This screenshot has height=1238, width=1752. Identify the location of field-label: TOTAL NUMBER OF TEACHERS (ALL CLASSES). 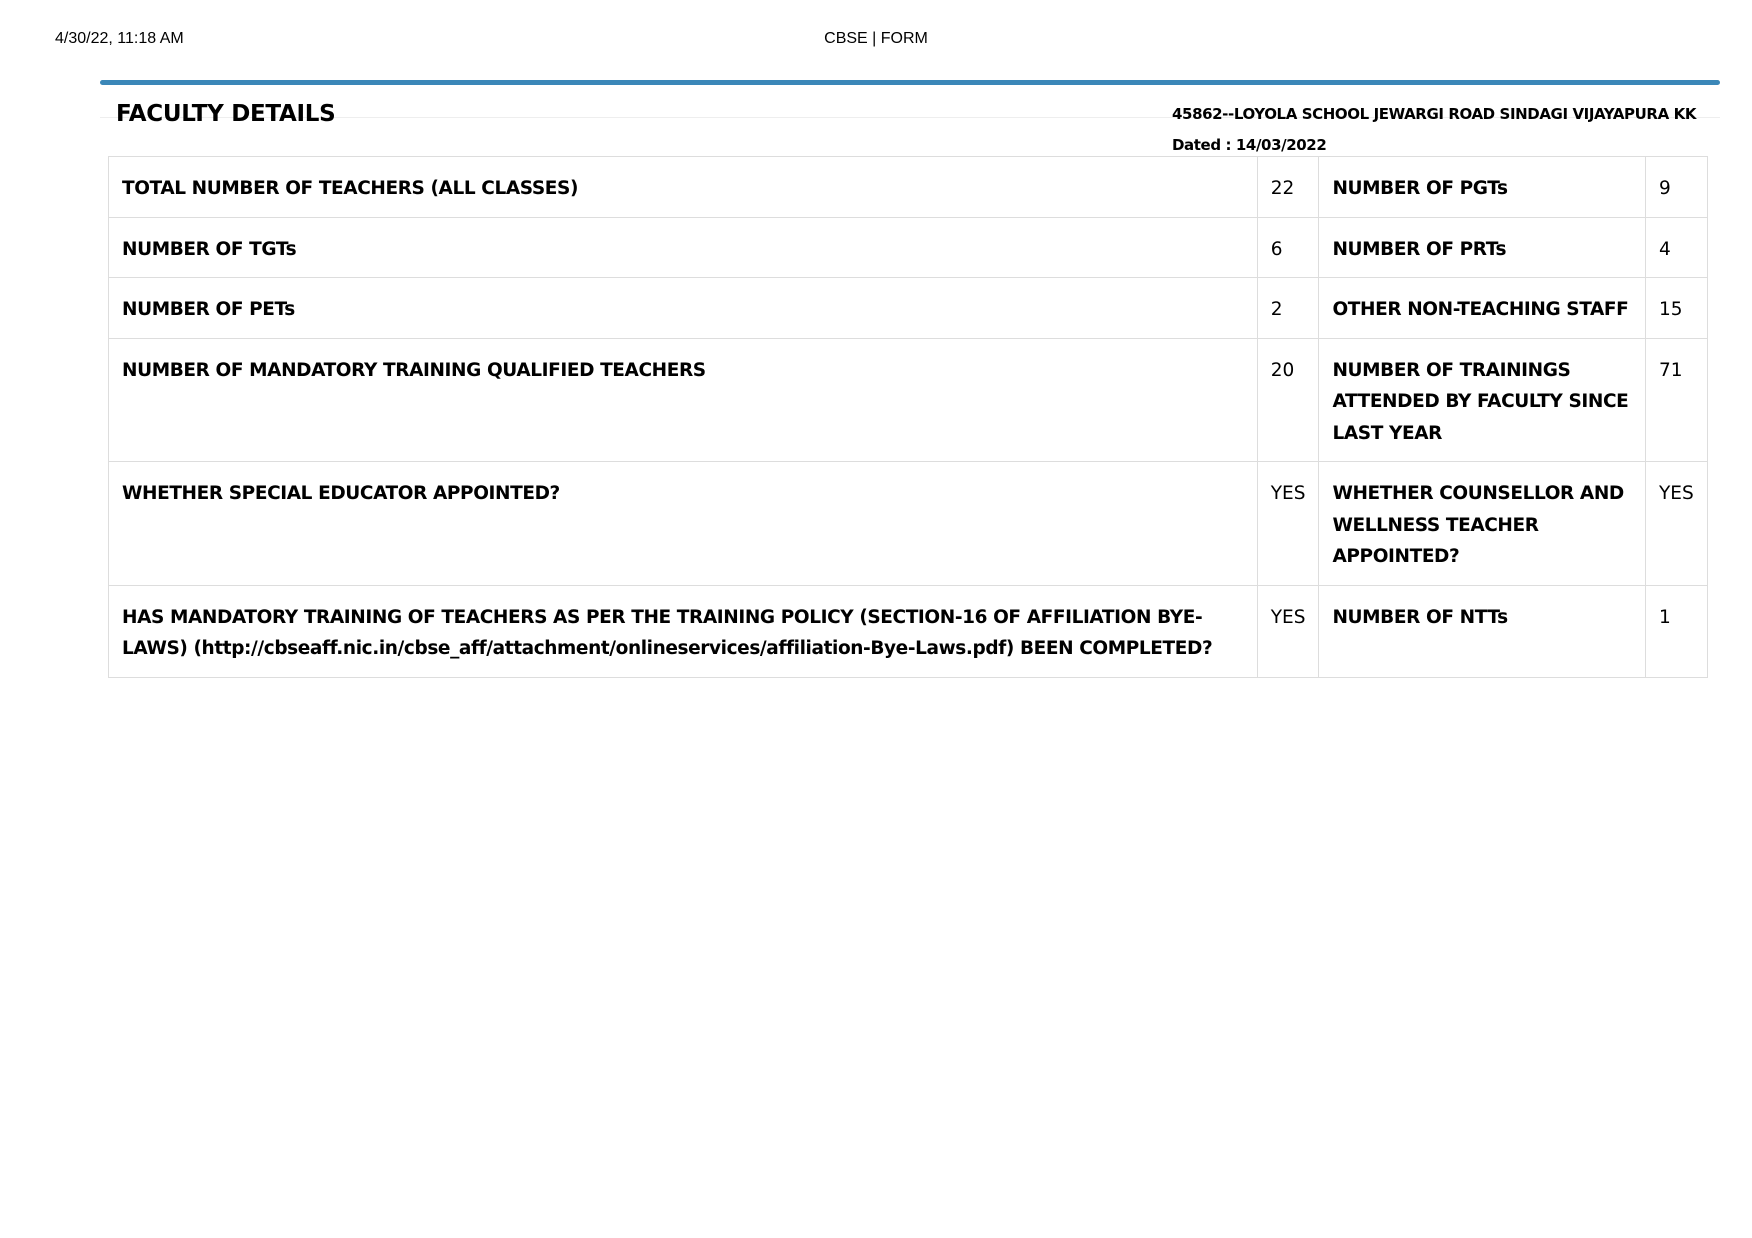
(683, 187).